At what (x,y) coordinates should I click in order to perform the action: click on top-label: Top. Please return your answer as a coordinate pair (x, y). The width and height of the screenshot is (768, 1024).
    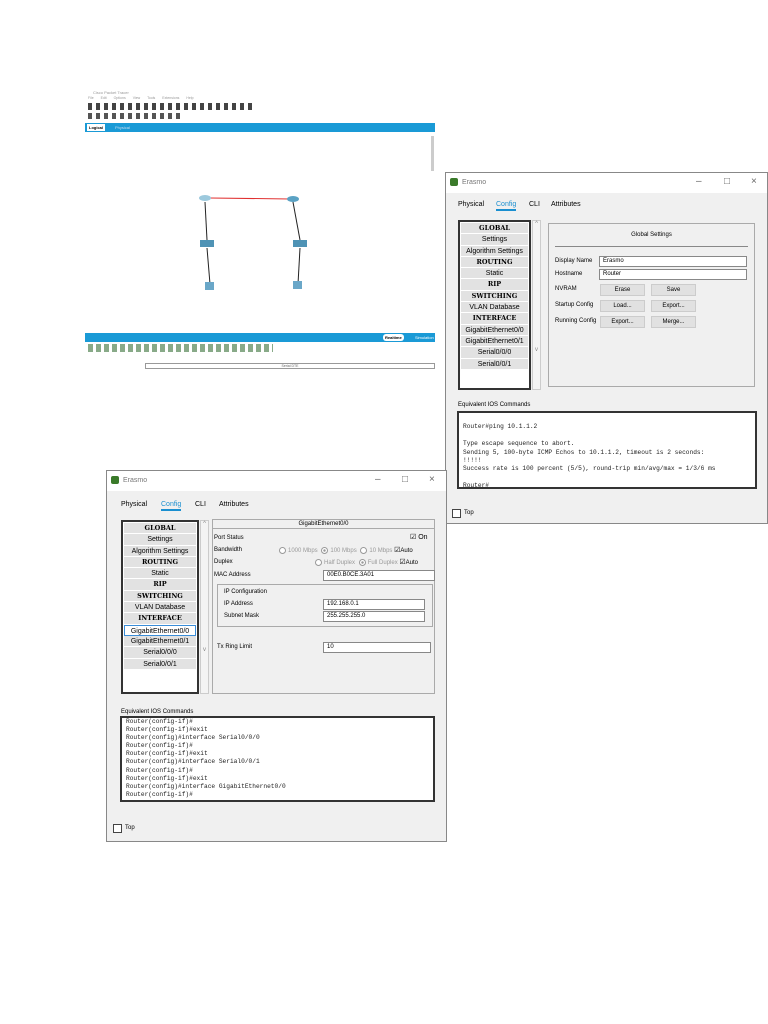
    Looking at the image, I should click on (469, 513).